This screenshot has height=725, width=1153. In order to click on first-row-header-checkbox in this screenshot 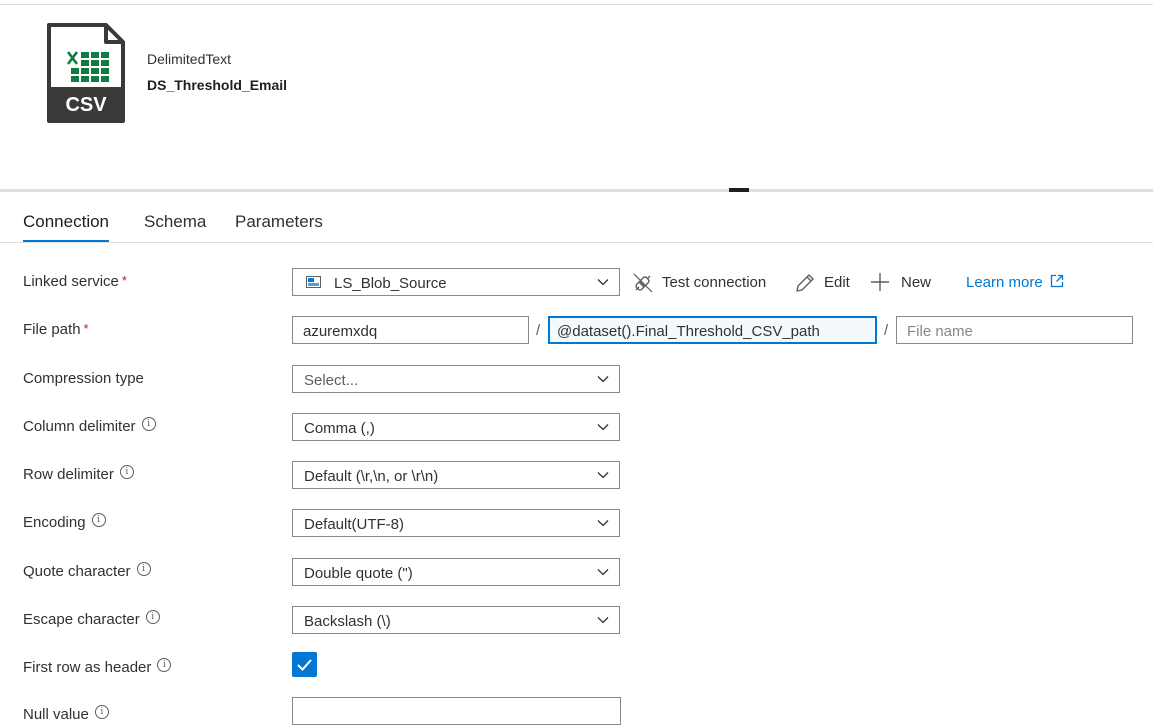, I will do `click(304, 664)`.